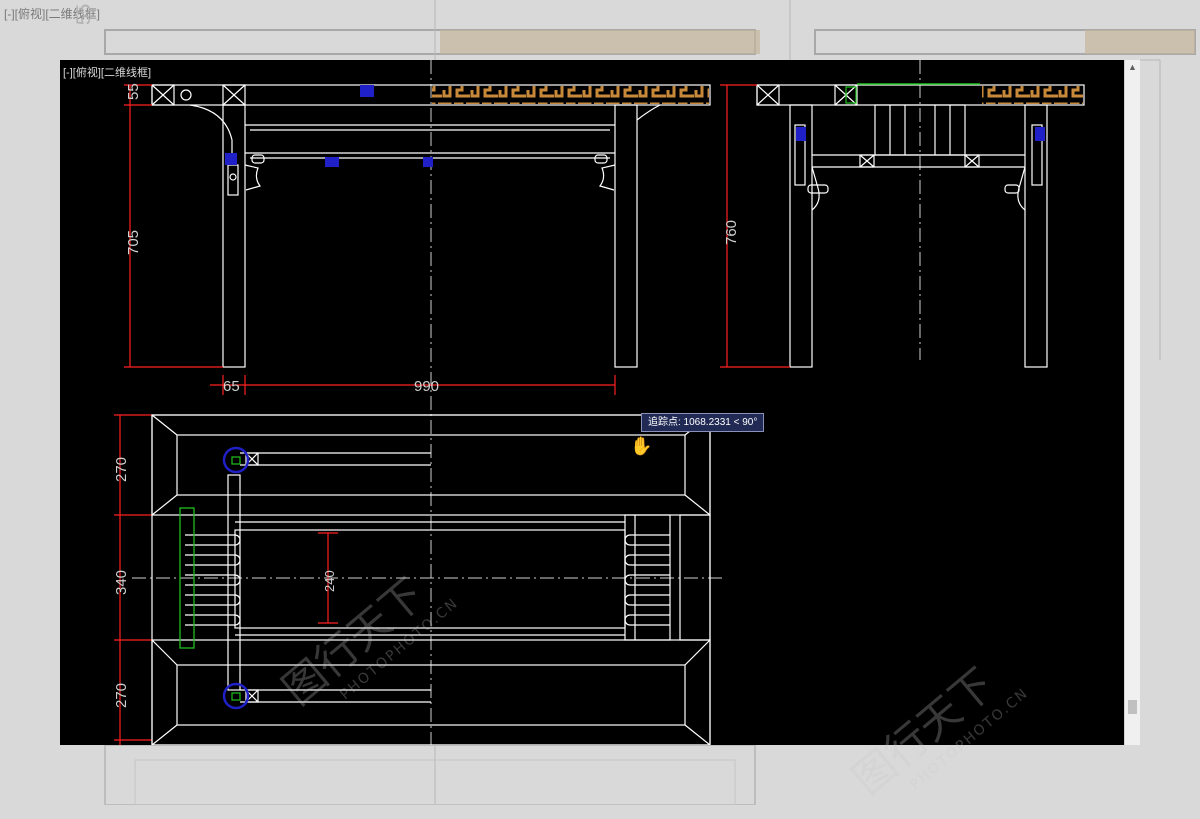 The image size is (1200, 819). Describe the element at coordinates (121, 582) in the screenshot. I see `dim-340: 340` at that location.